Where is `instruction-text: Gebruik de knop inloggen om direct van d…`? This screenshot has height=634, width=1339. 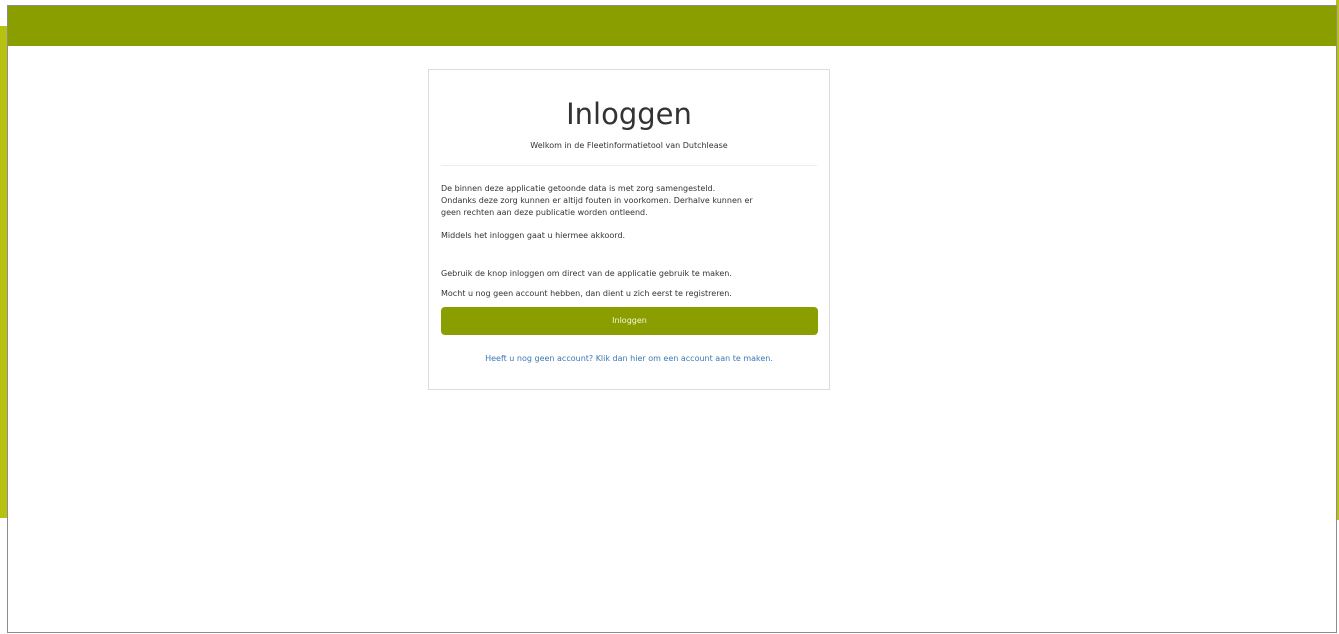 instruction-text: Gebruik de knop inloggen om direct van d… is located at coordinates (586, 273).